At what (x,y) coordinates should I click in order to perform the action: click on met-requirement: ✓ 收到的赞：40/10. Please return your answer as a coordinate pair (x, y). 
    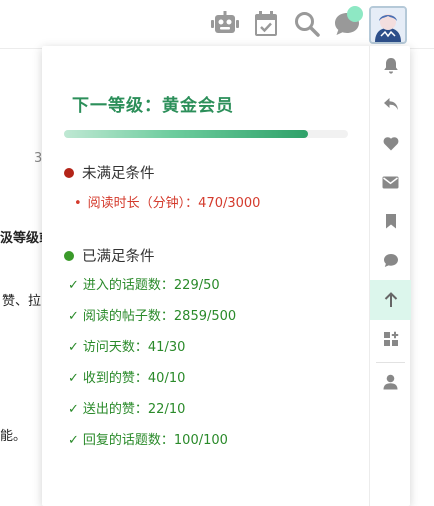
    Looking at the image, I should click on (126, 376).